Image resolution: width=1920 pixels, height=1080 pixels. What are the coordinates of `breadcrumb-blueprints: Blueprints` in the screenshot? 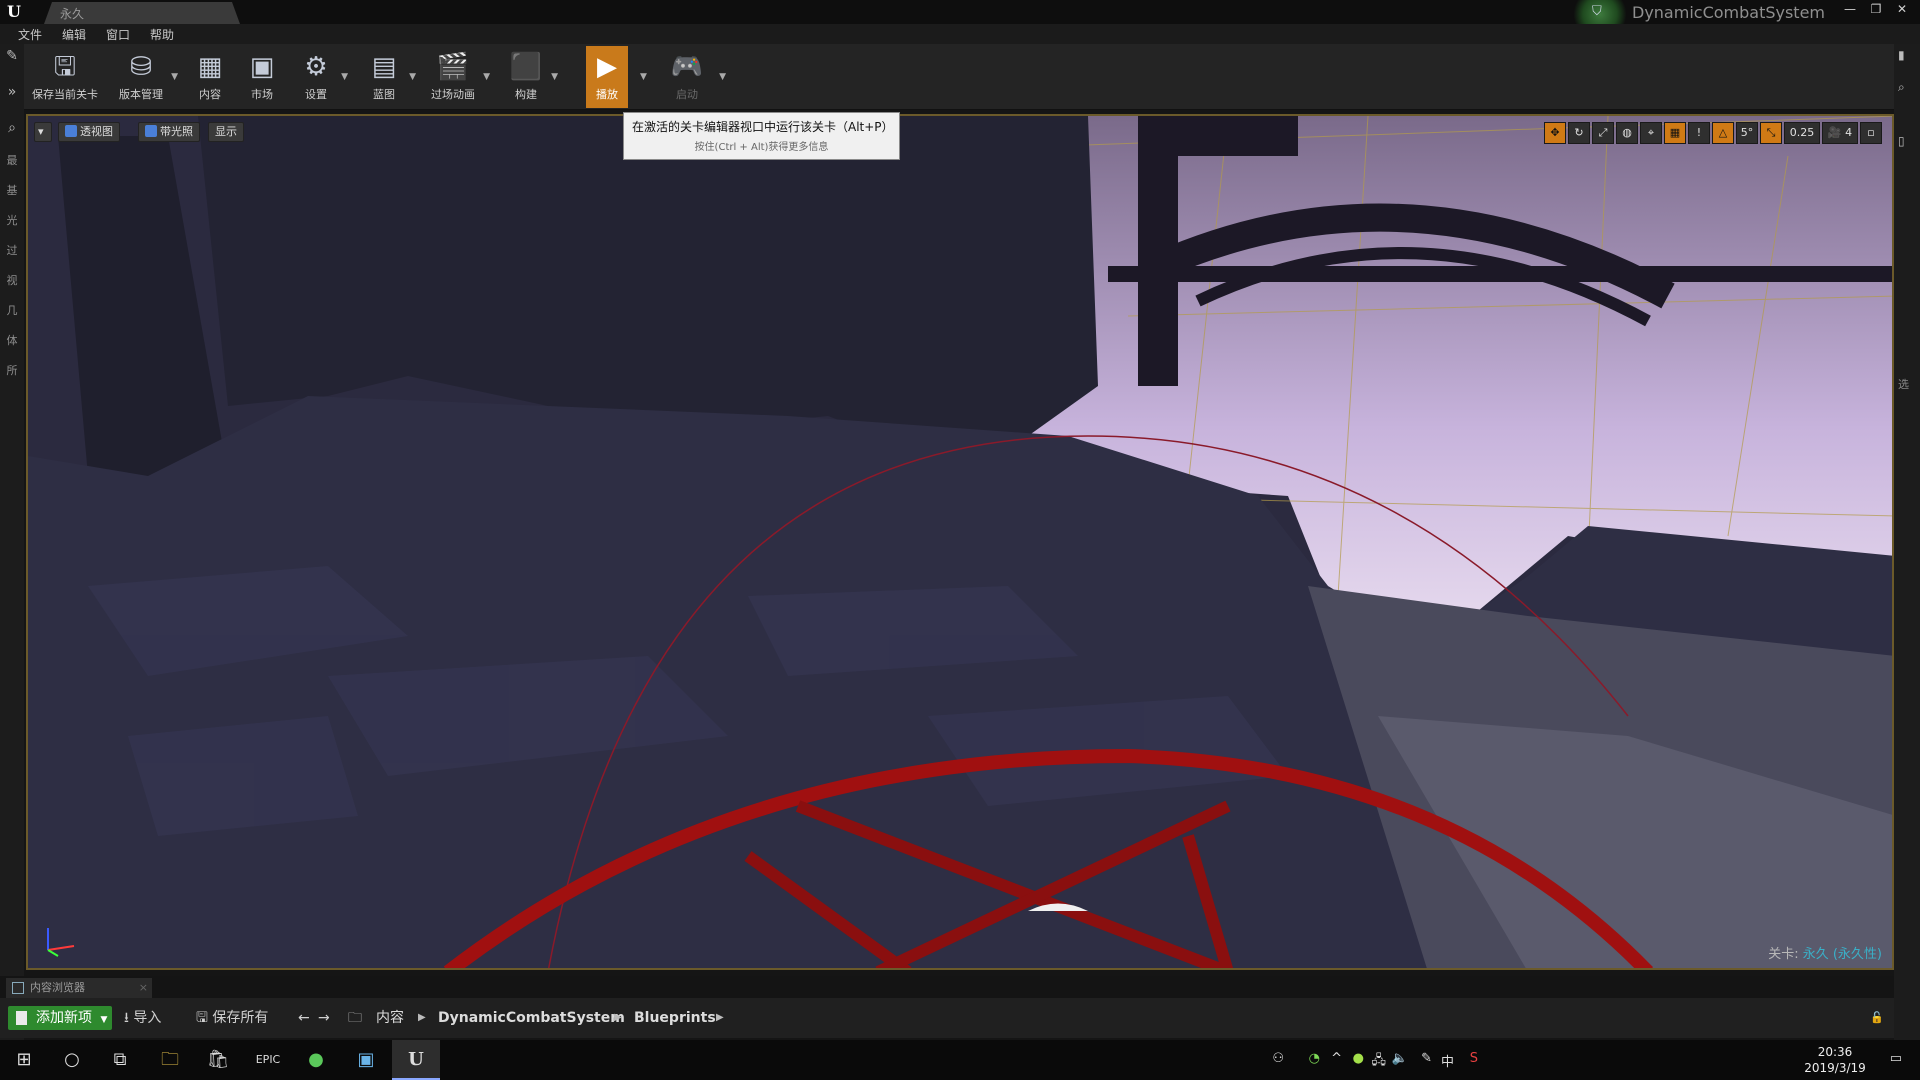 It's located at (675, 1018).